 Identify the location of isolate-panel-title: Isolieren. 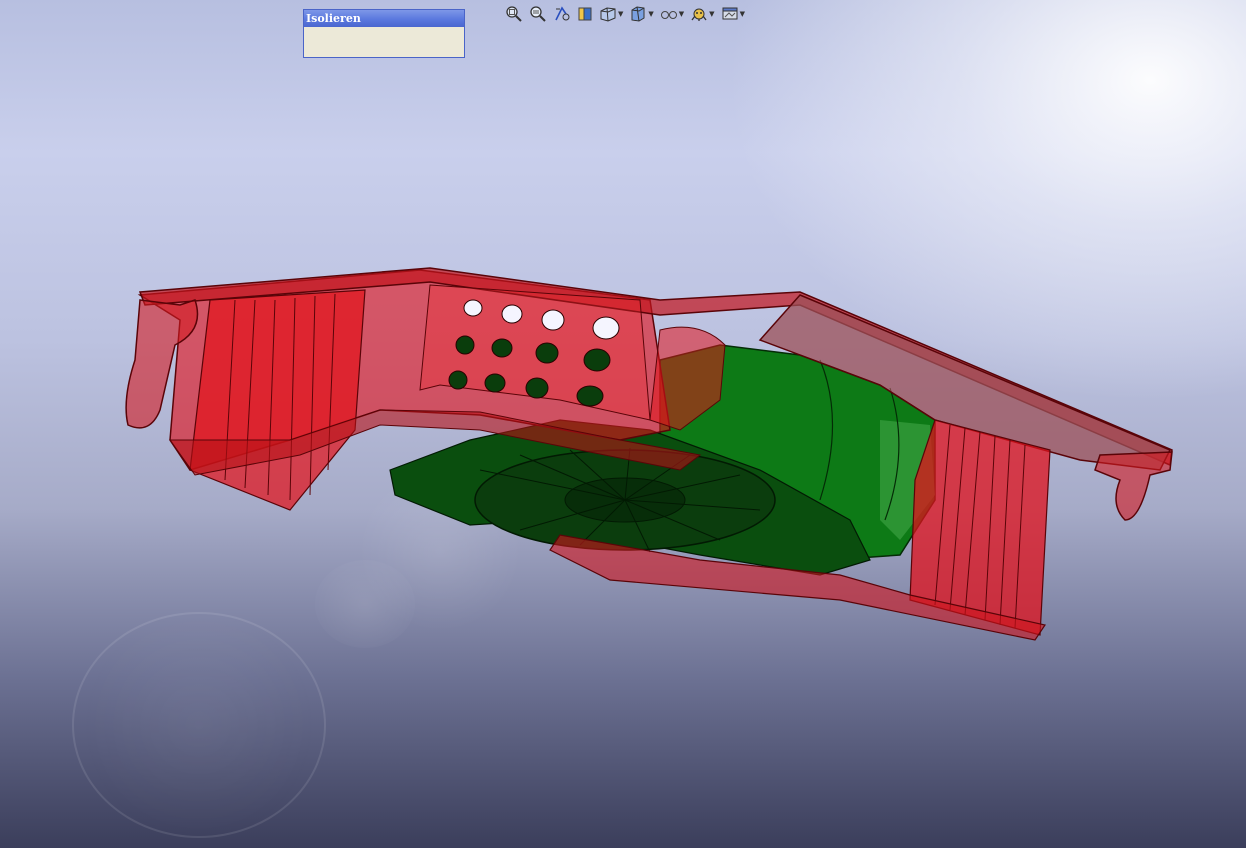
(384, 18).